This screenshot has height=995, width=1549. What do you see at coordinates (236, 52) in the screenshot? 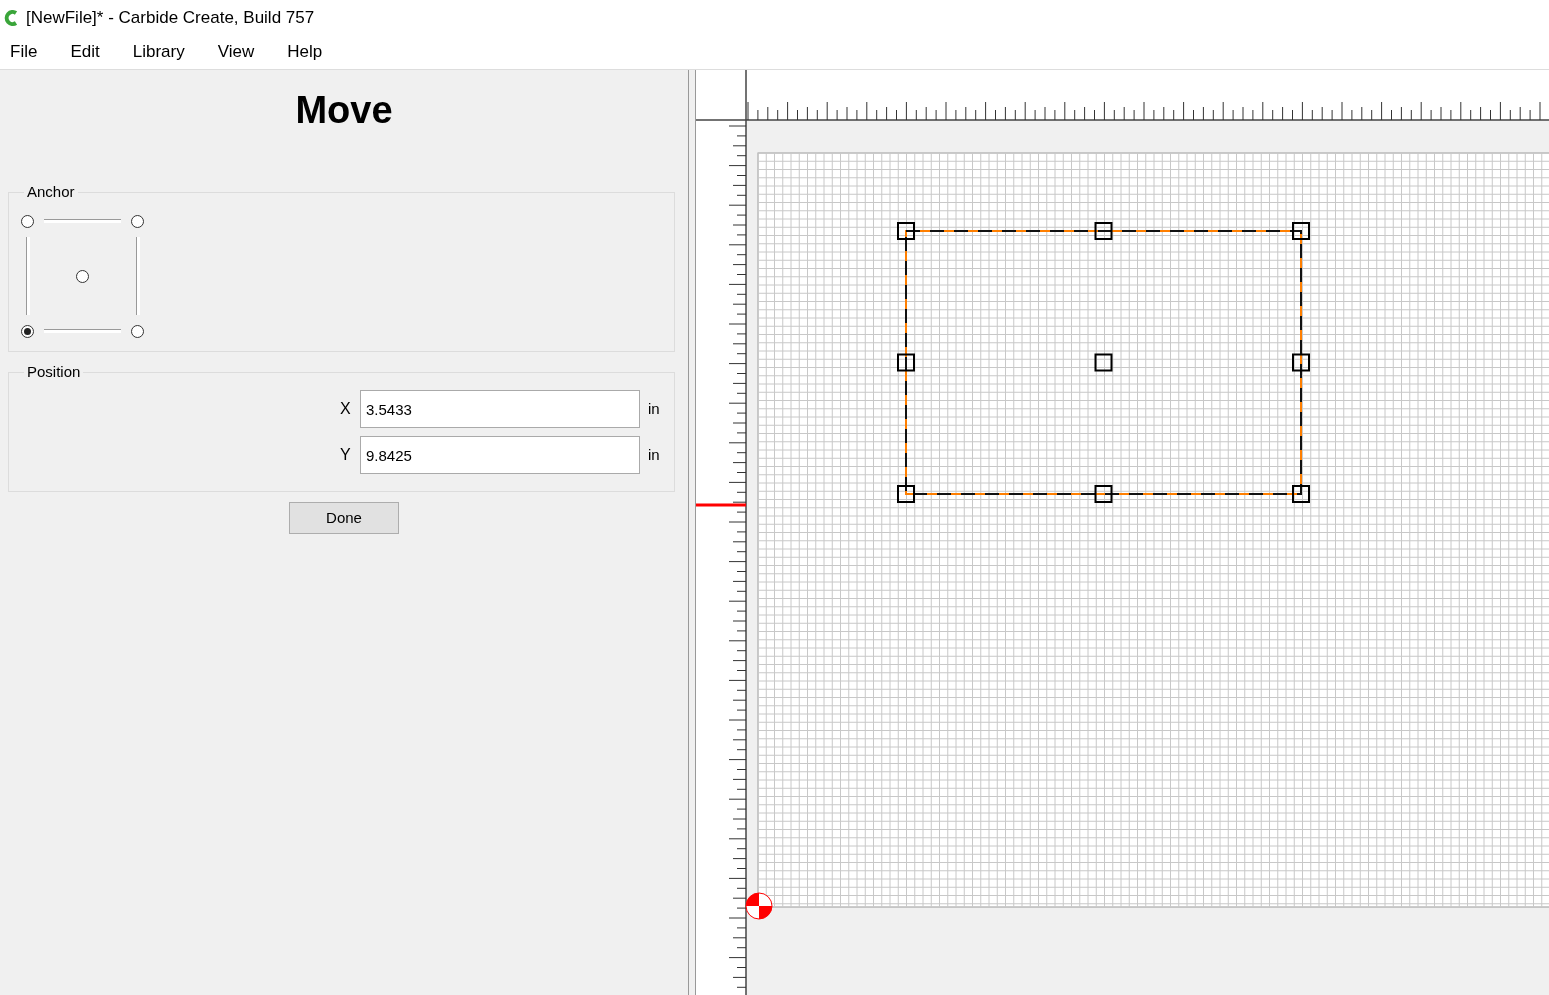
I see `menu-item: View` at bounding box center [236, 52].